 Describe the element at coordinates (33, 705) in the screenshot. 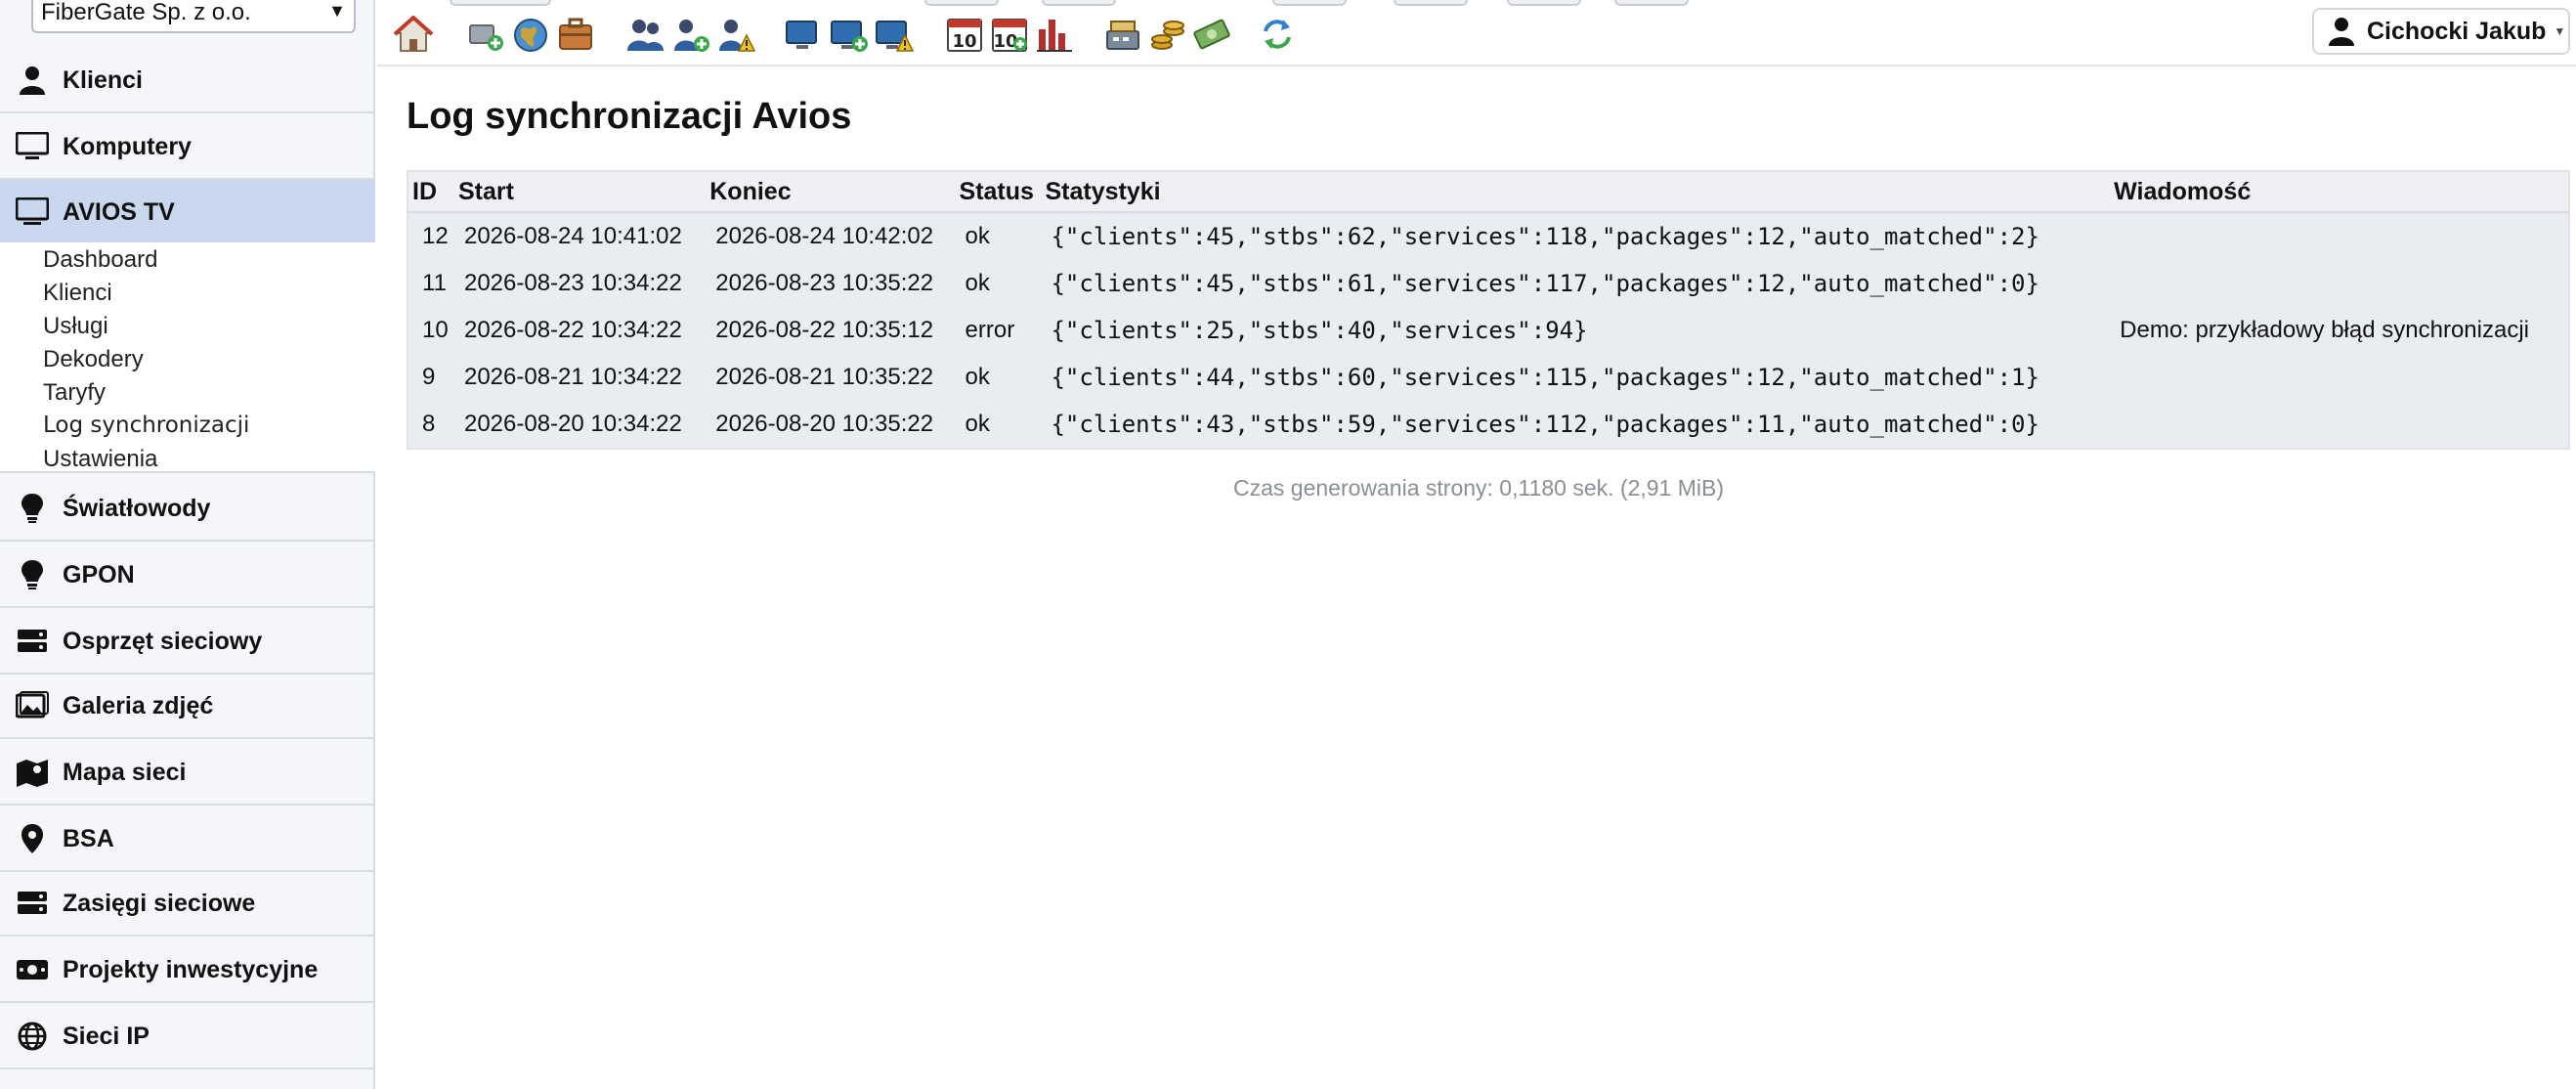

I see `image-icon` at that location.